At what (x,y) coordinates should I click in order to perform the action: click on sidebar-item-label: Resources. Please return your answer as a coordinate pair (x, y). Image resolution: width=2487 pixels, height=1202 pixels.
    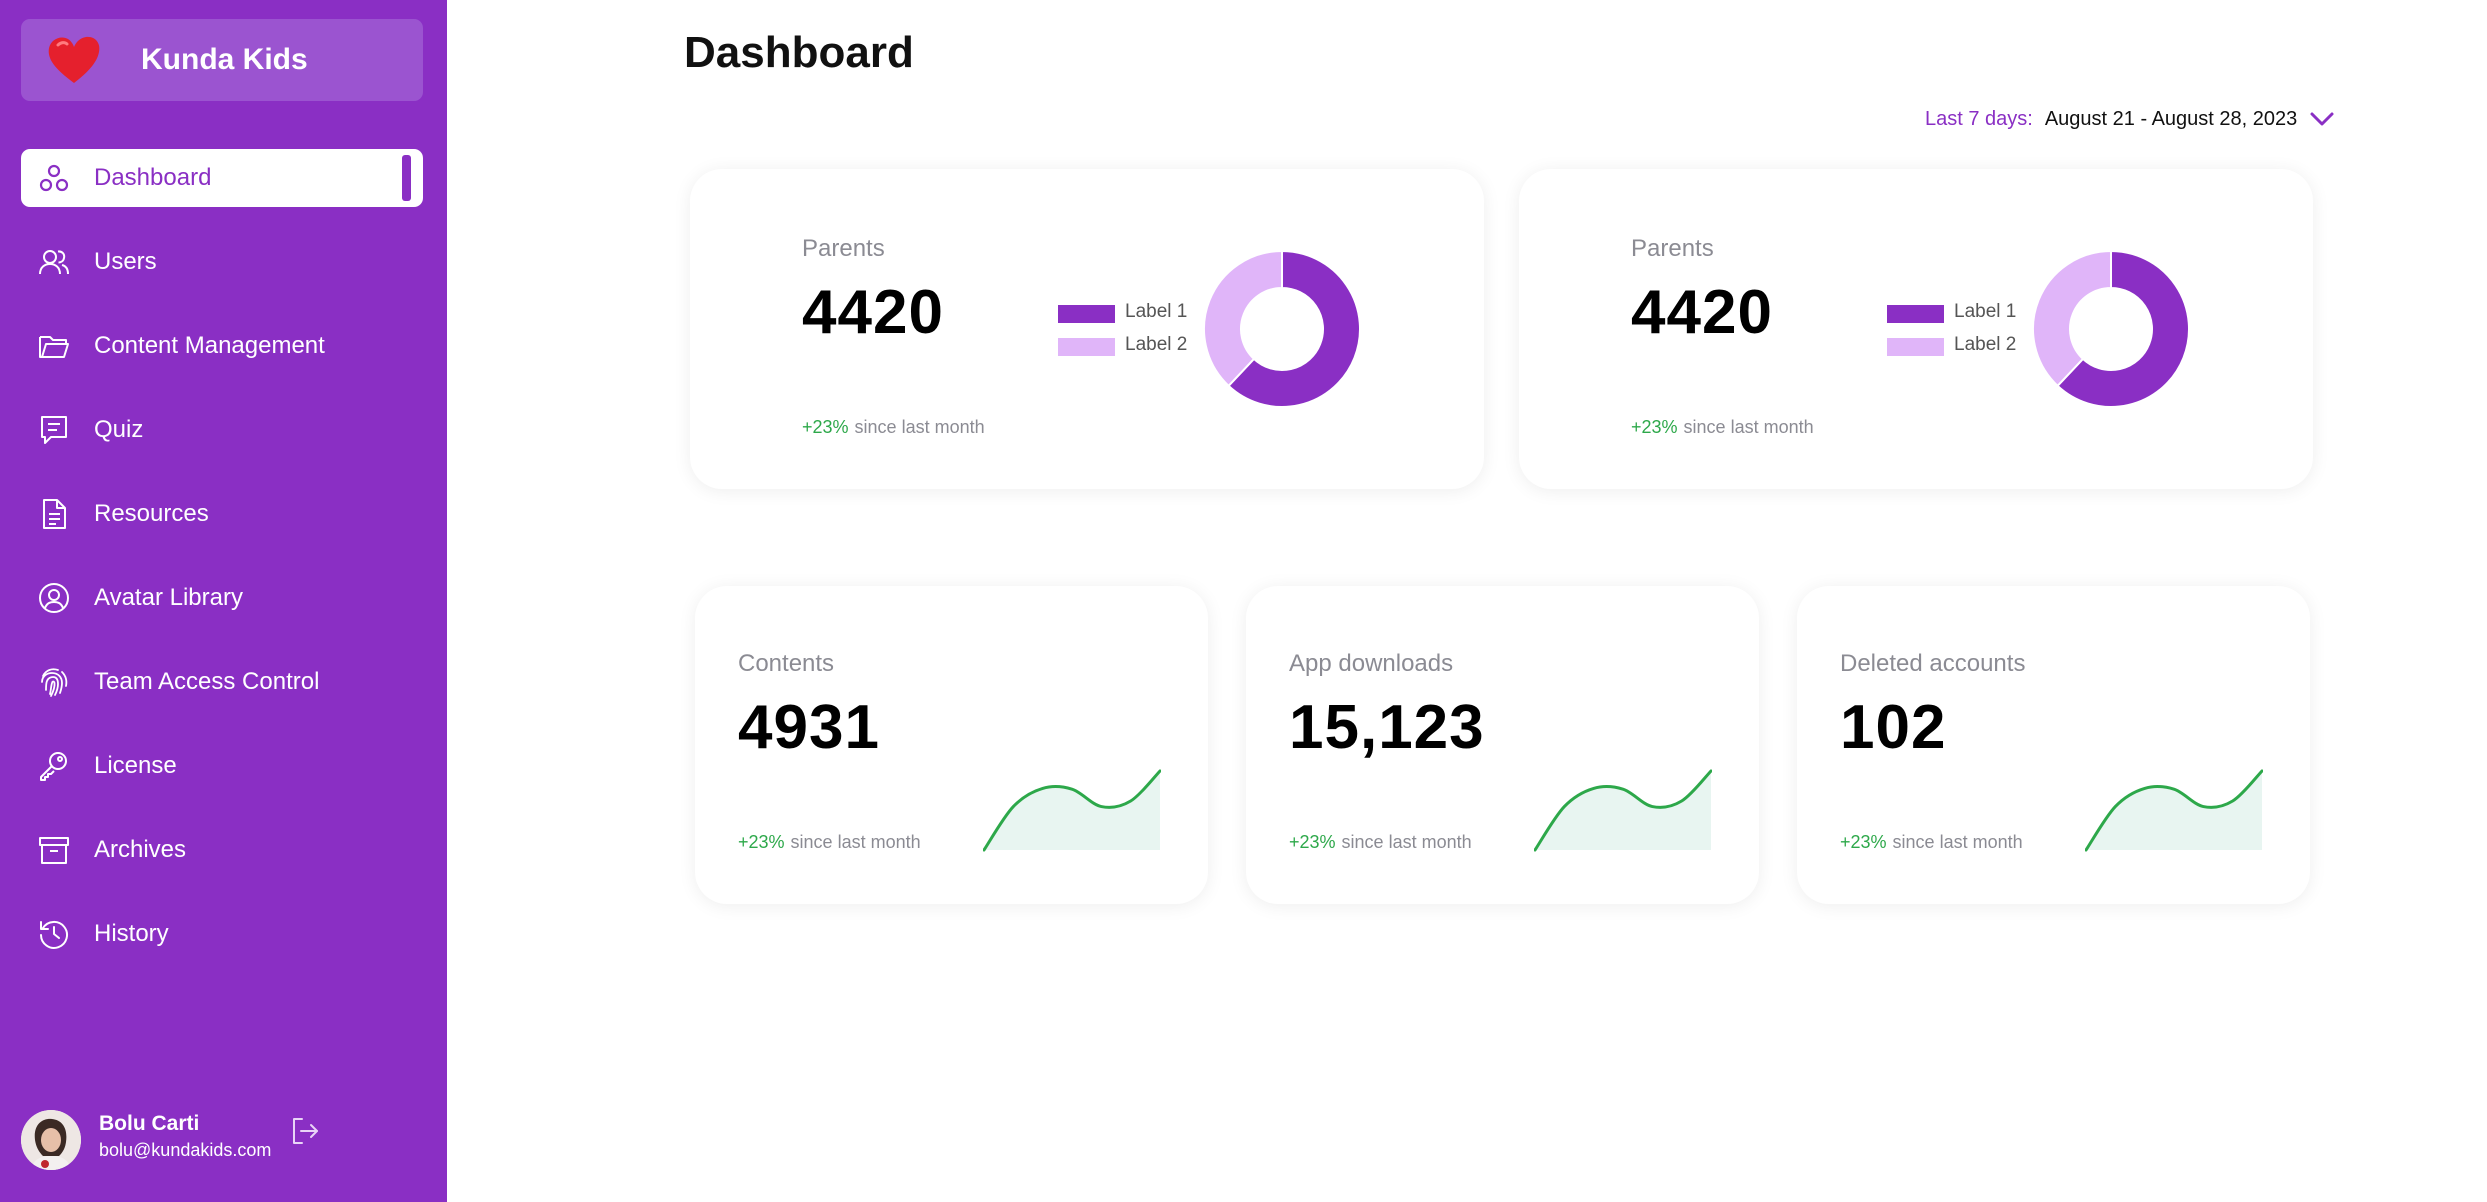
    Looking at the image, I should click on (151, 513).